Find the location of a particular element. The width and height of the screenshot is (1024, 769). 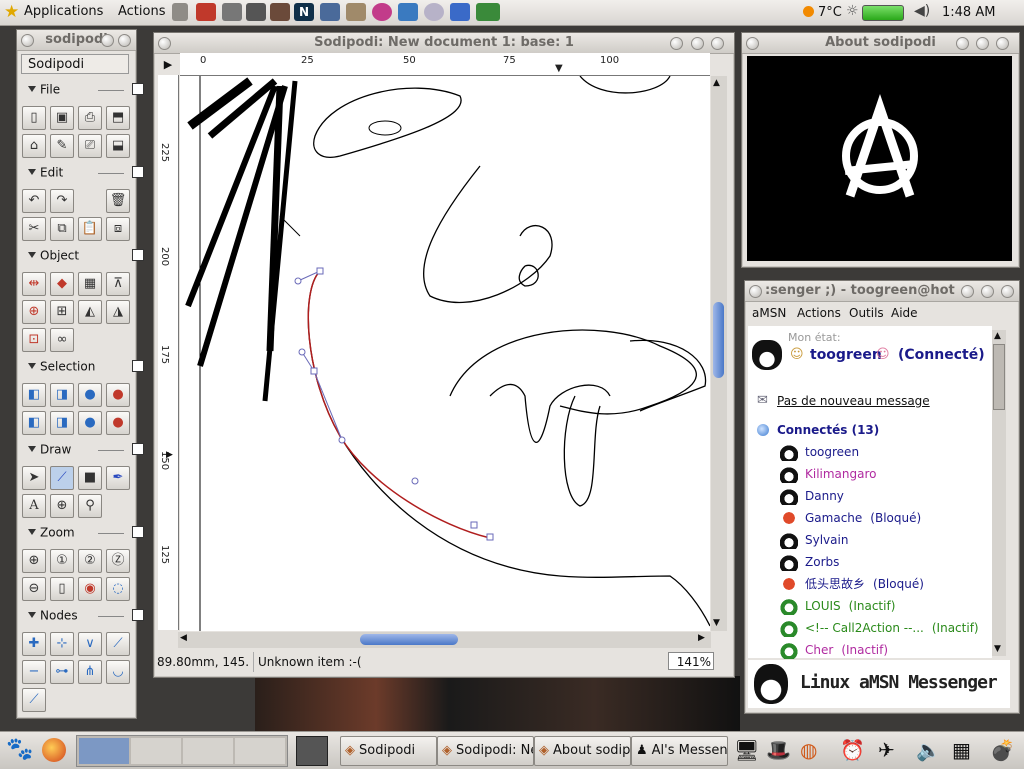

folder-icon is located at coordinates (356, 12).